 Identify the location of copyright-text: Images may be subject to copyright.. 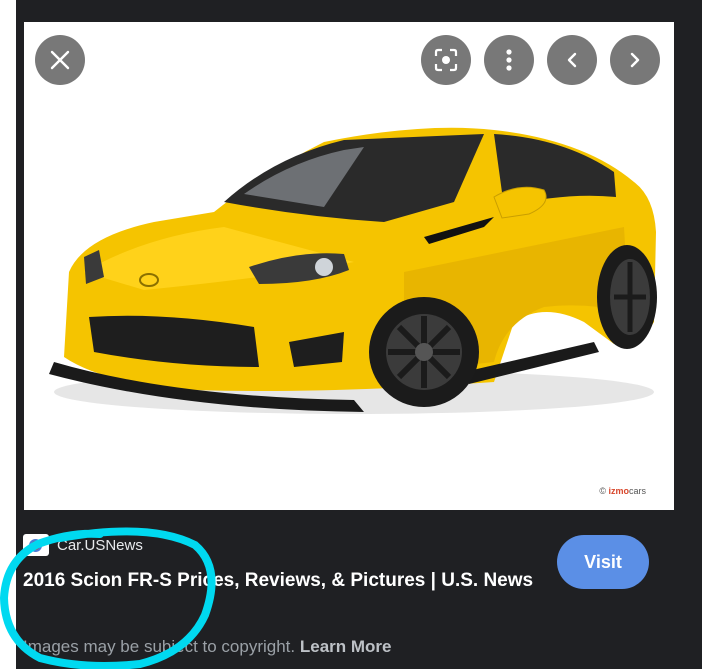
(159, 646).